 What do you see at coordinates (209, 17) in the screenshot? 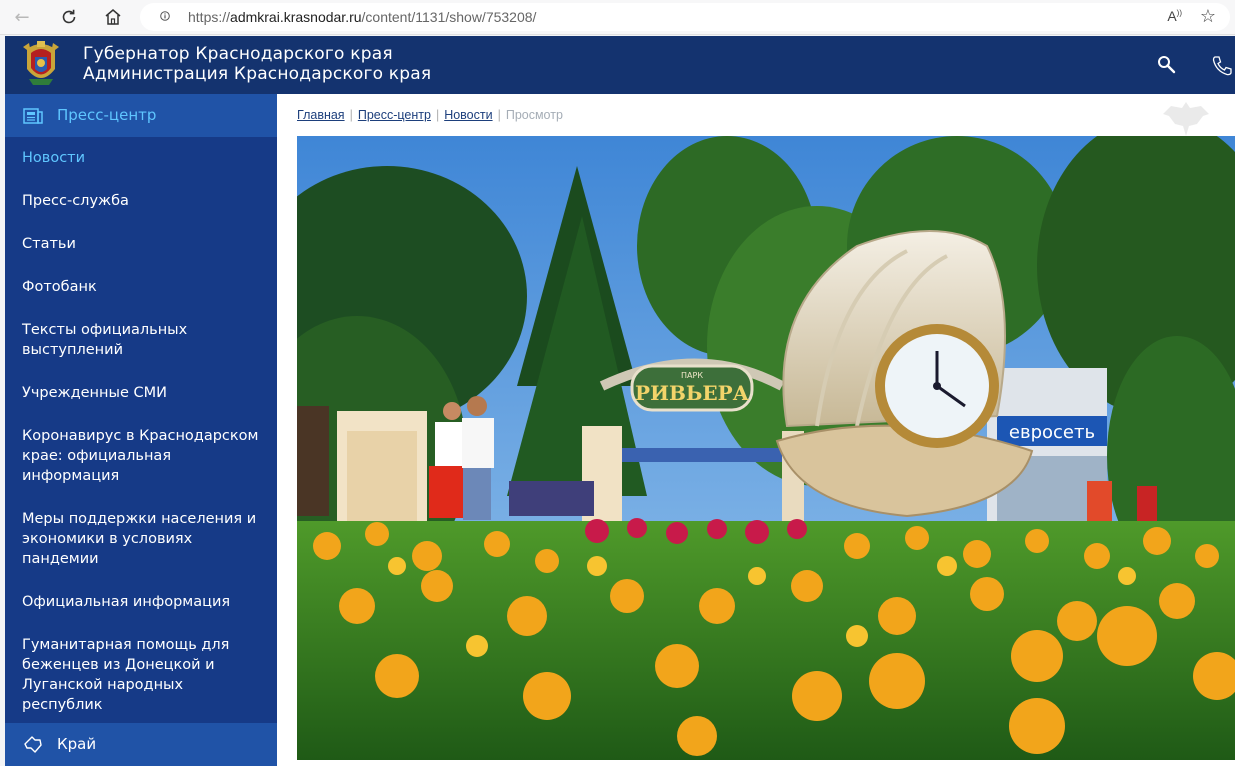
I see `url-scheme: https://` at bounding box center [209, 17].